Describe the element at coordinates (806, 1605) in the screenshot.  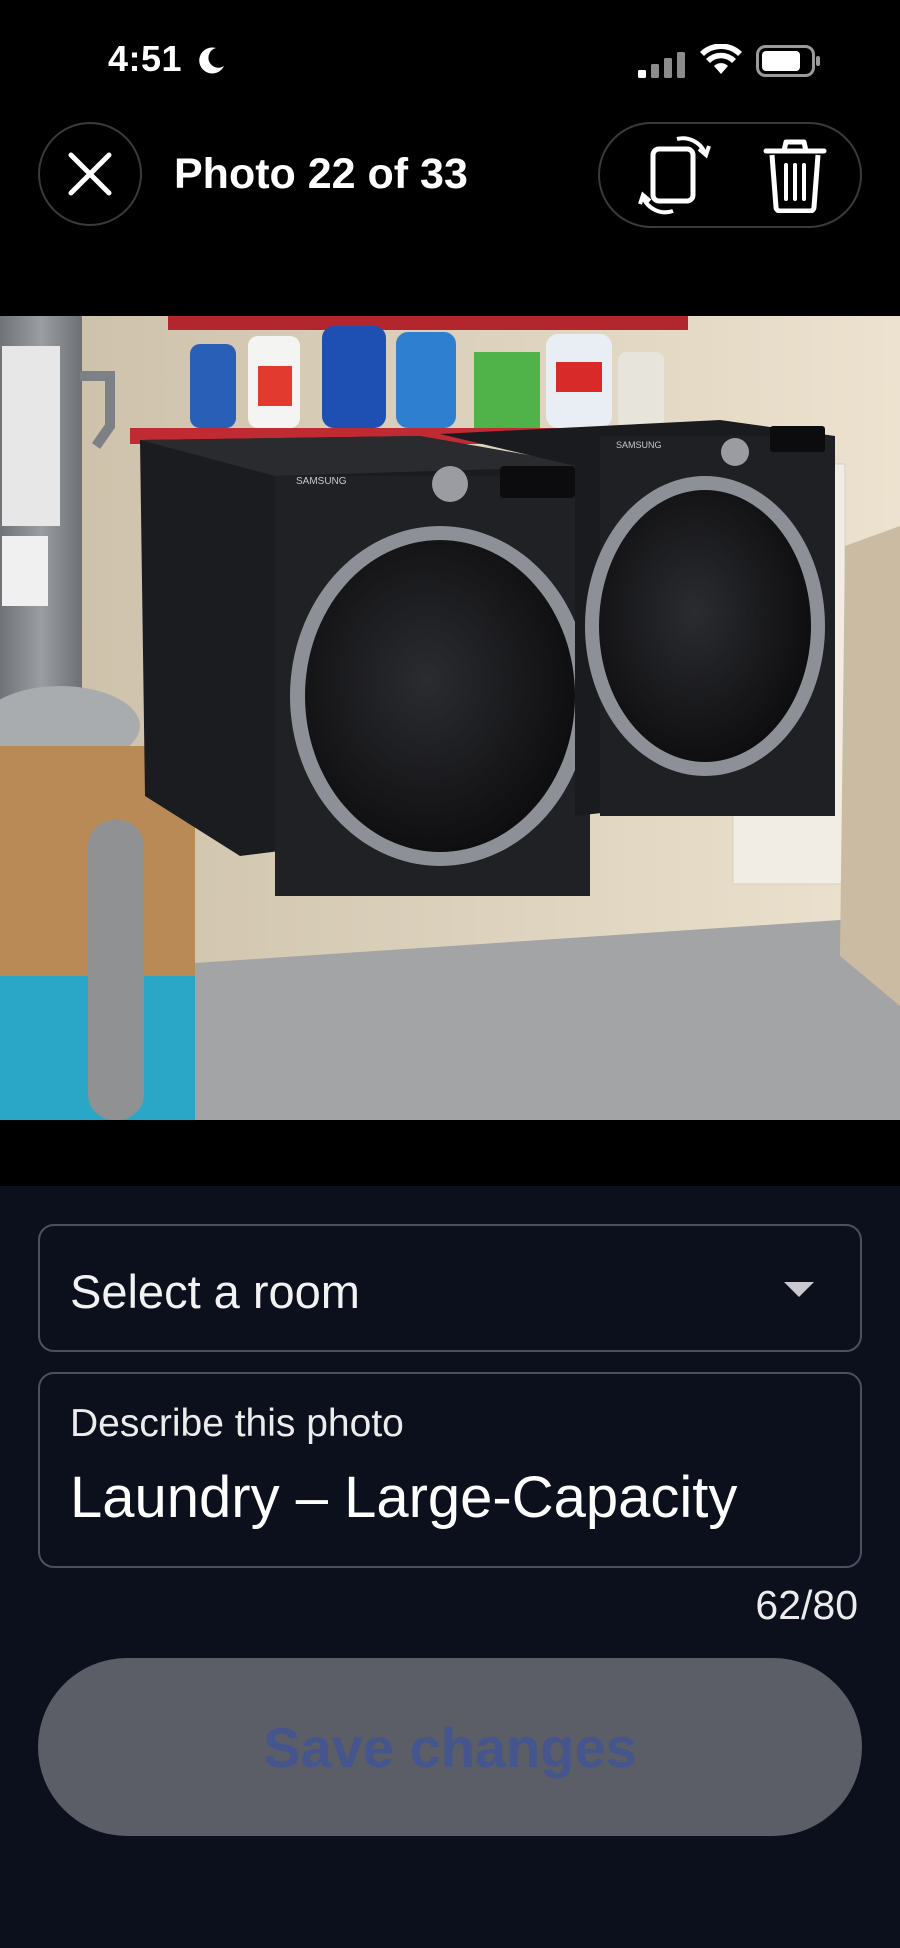
I see `character-count: 62/80` at that location.